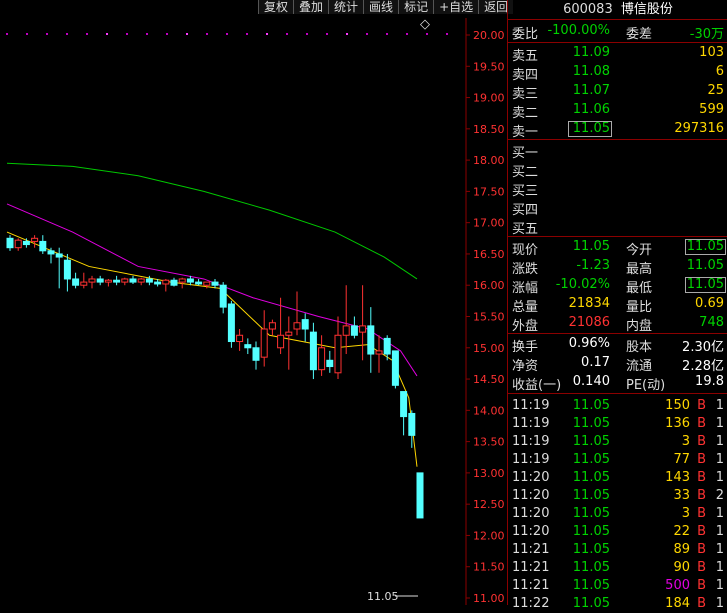 Image resolution: width=727 pixels, height=613 pixels. What do you see at coordinates (617, 248) in the screenshot?
I see `quote-row: 现价 11.05 今开 11.05` at bounding box center [617, 248].